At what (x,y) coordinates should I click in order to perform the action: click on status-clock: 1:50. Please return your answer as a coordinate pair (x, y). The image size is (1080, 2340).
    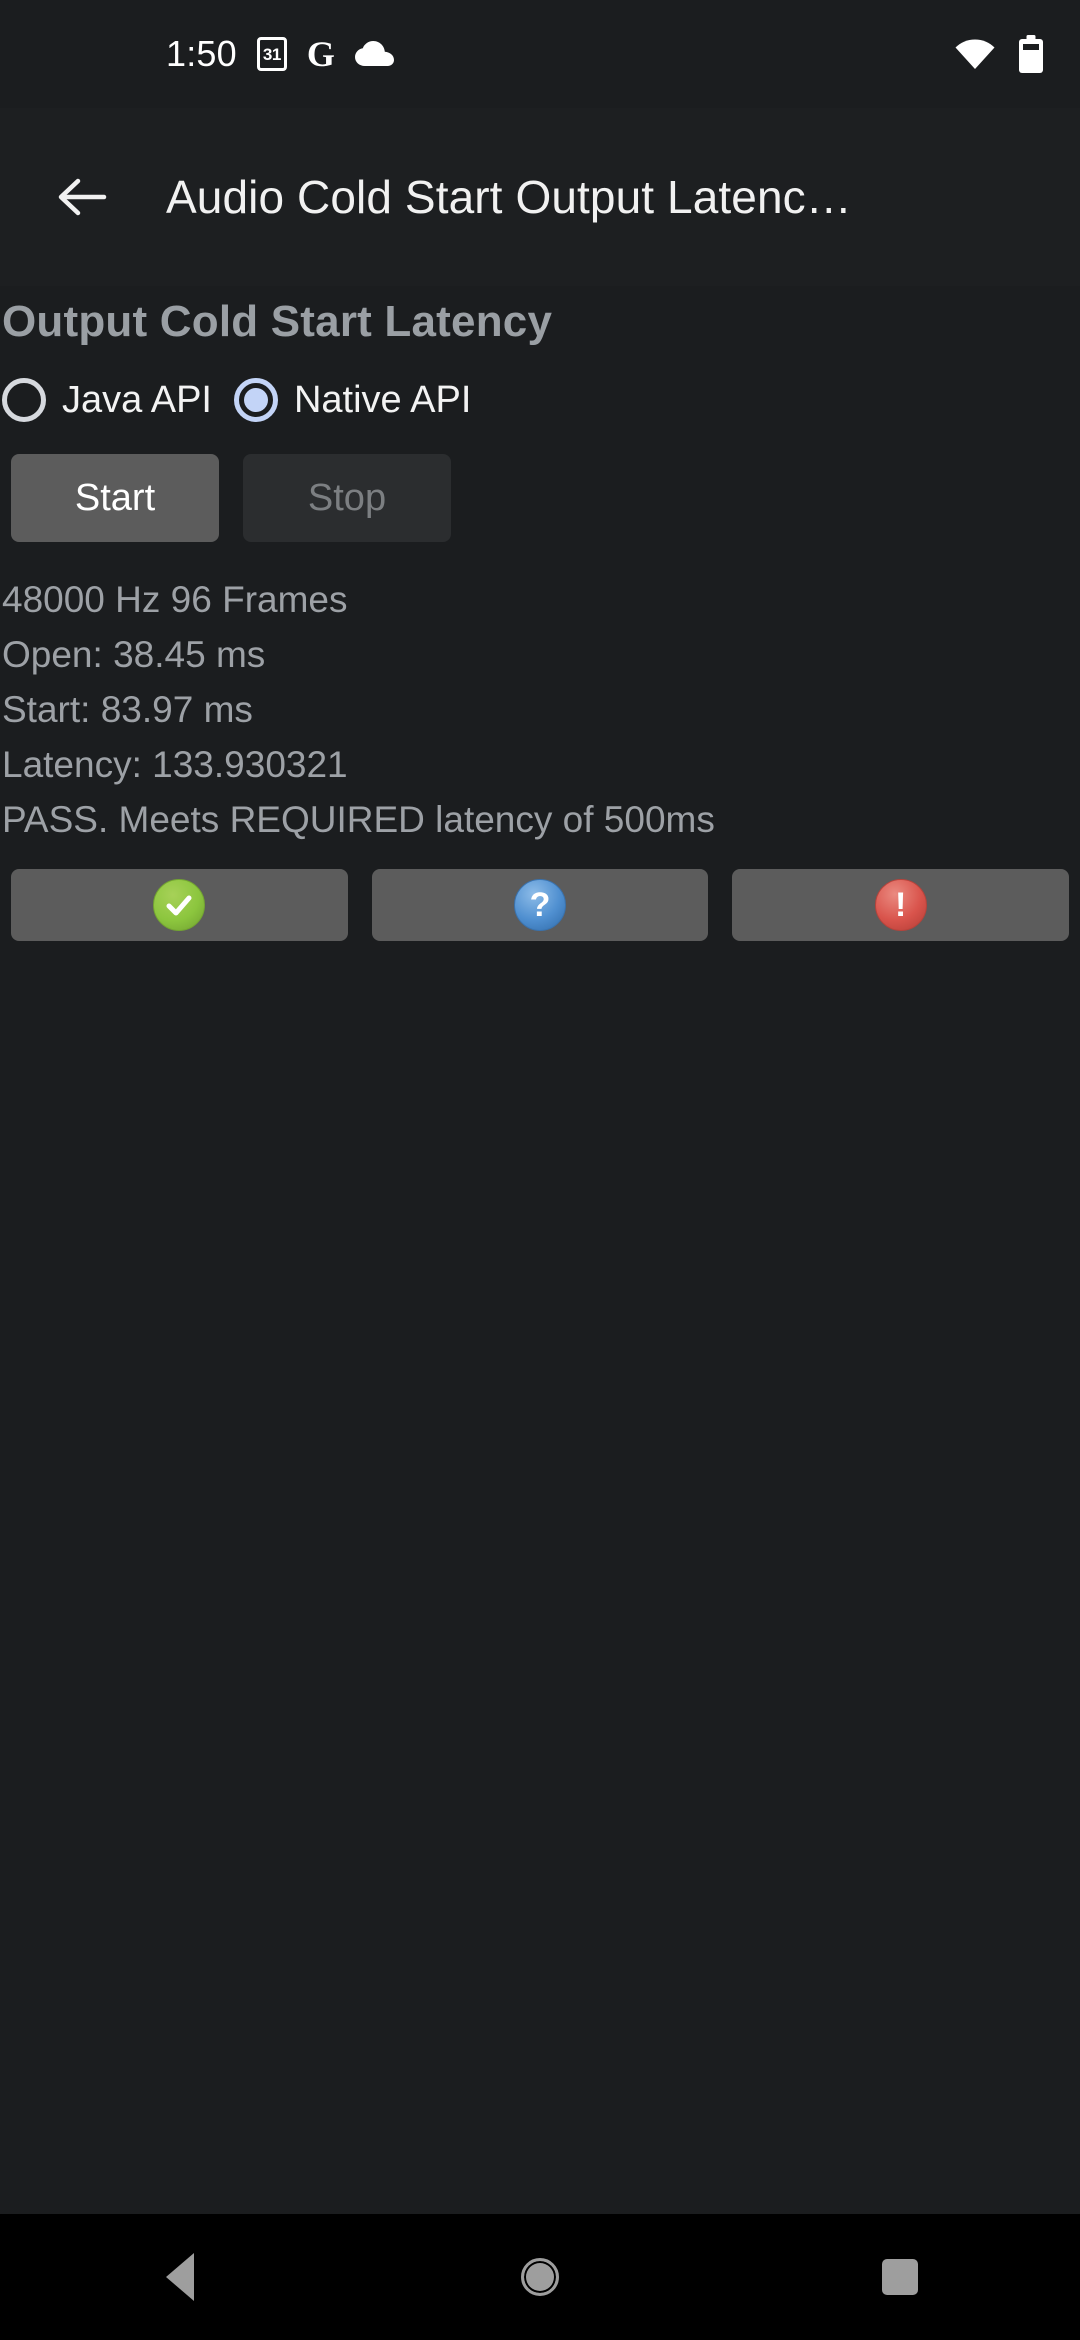
    Looking at the image, I should click on (201, 53).